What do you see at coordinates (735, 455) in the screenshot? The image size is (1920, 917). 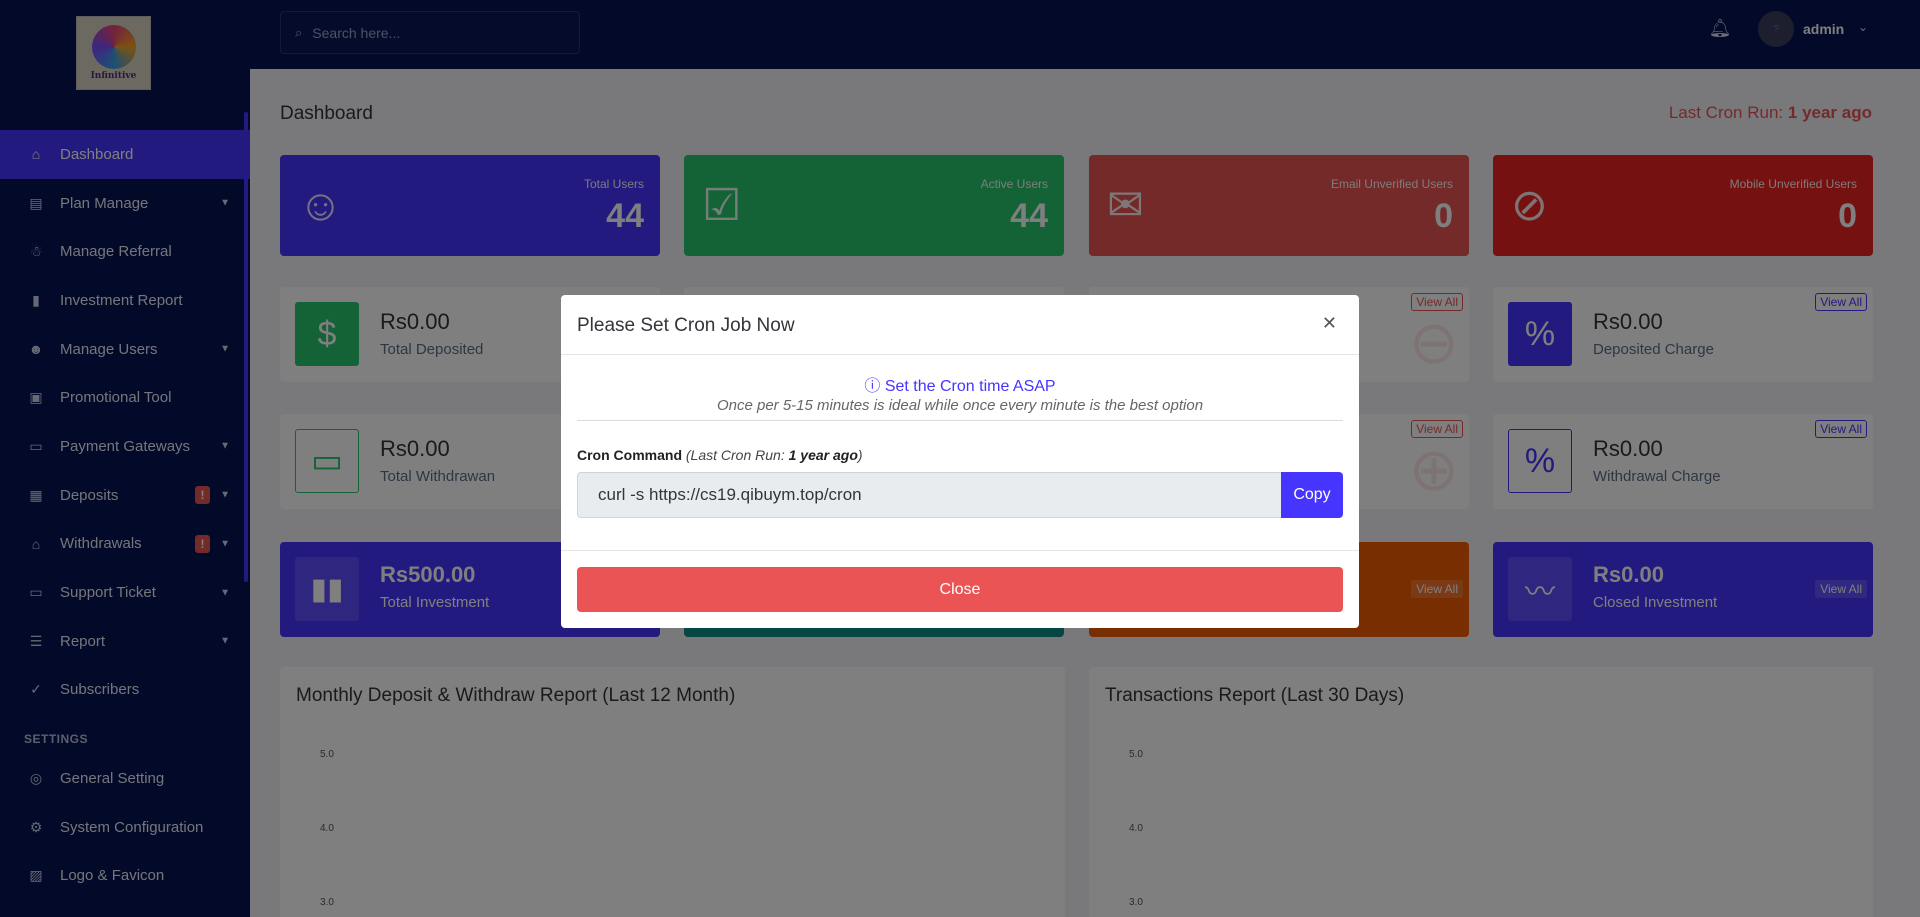 I see `cron-command-prefix: (Last Cron Run:` at bounding box center [735, 455].